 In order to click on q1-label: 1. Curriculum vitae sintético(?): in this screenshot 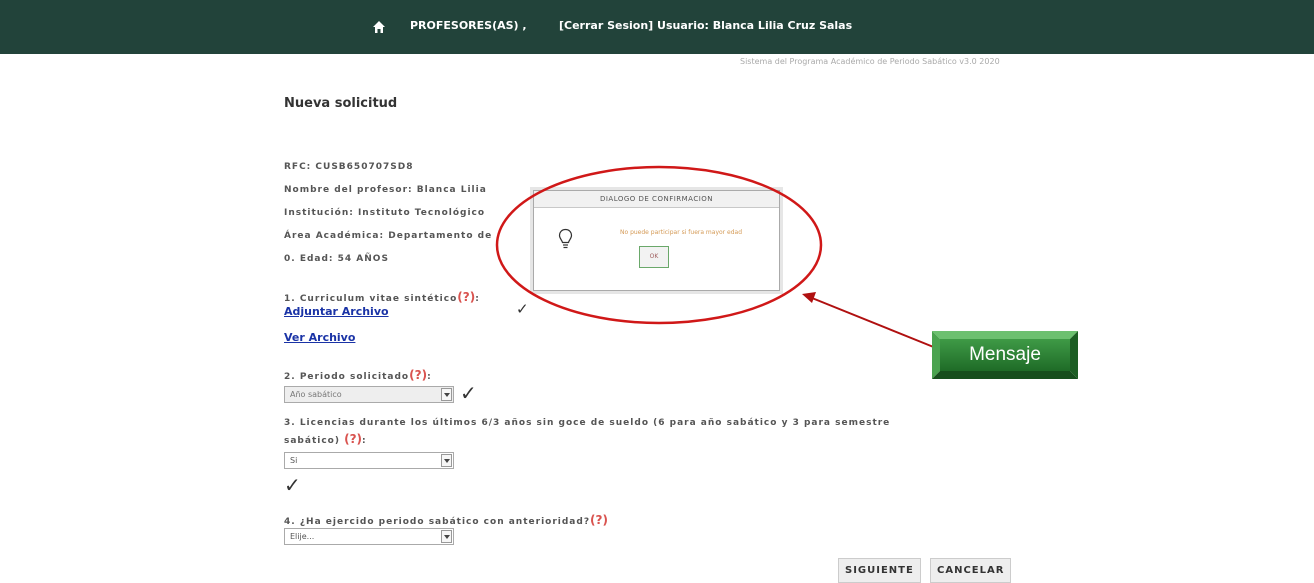, I will do `click(382, 297)`.